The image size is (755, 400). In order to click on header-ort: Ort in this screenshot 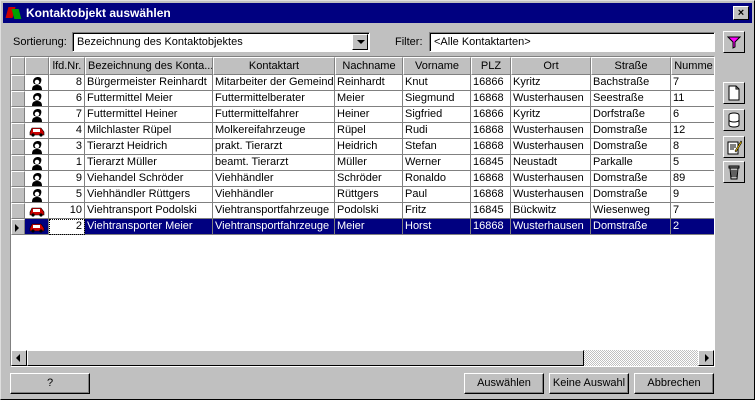, I will do `click(551, 66)`.